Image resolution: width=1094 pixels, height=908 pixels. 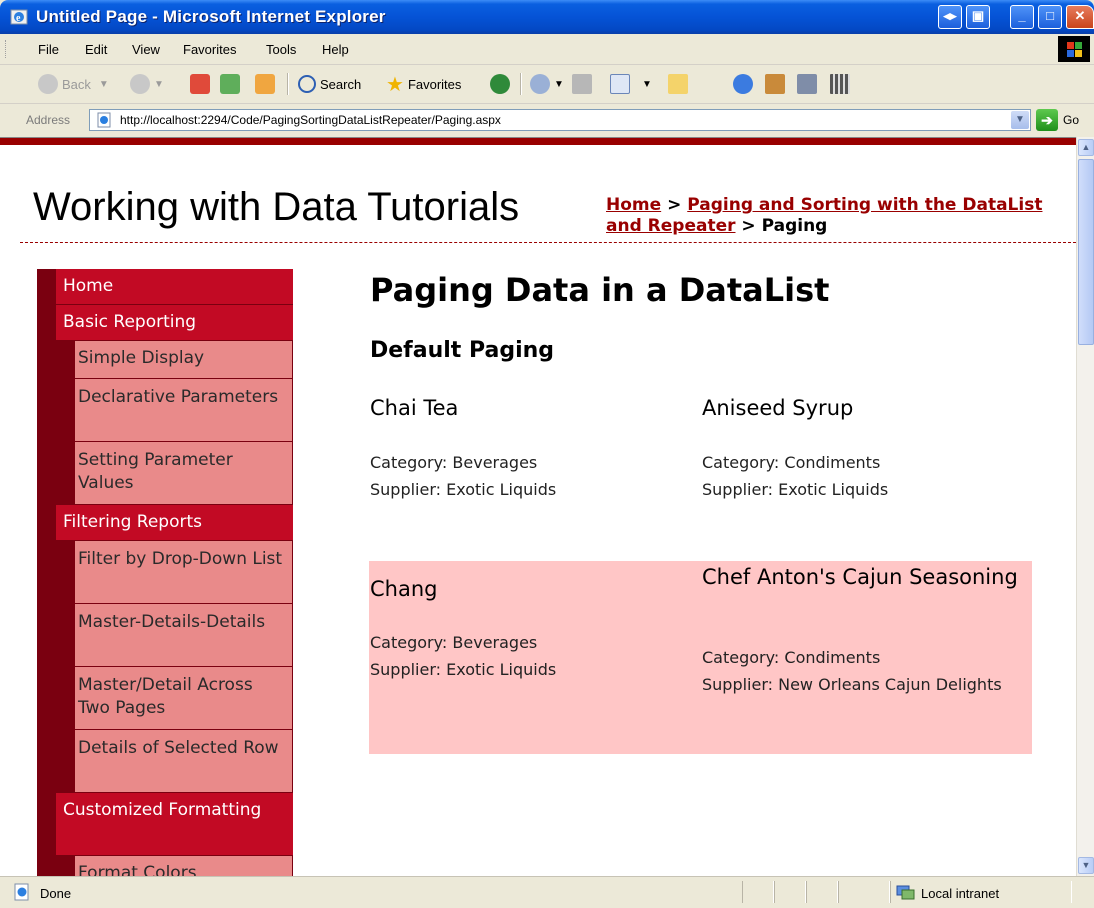 What do you see at coordinates (538, 141) in the screenshot?
I see `header-stripe` at bounding box center [538, 141].